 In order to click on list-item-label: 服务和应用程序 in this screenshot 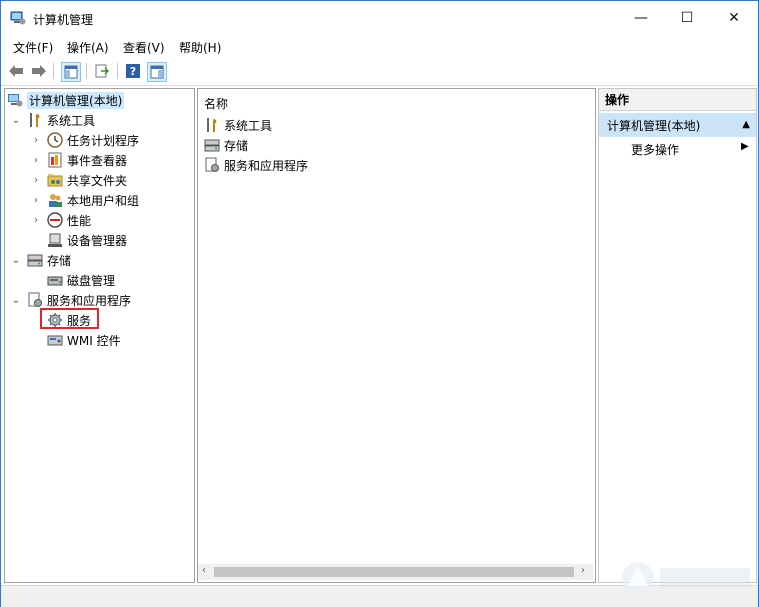, I will do `click(266, 165)`.